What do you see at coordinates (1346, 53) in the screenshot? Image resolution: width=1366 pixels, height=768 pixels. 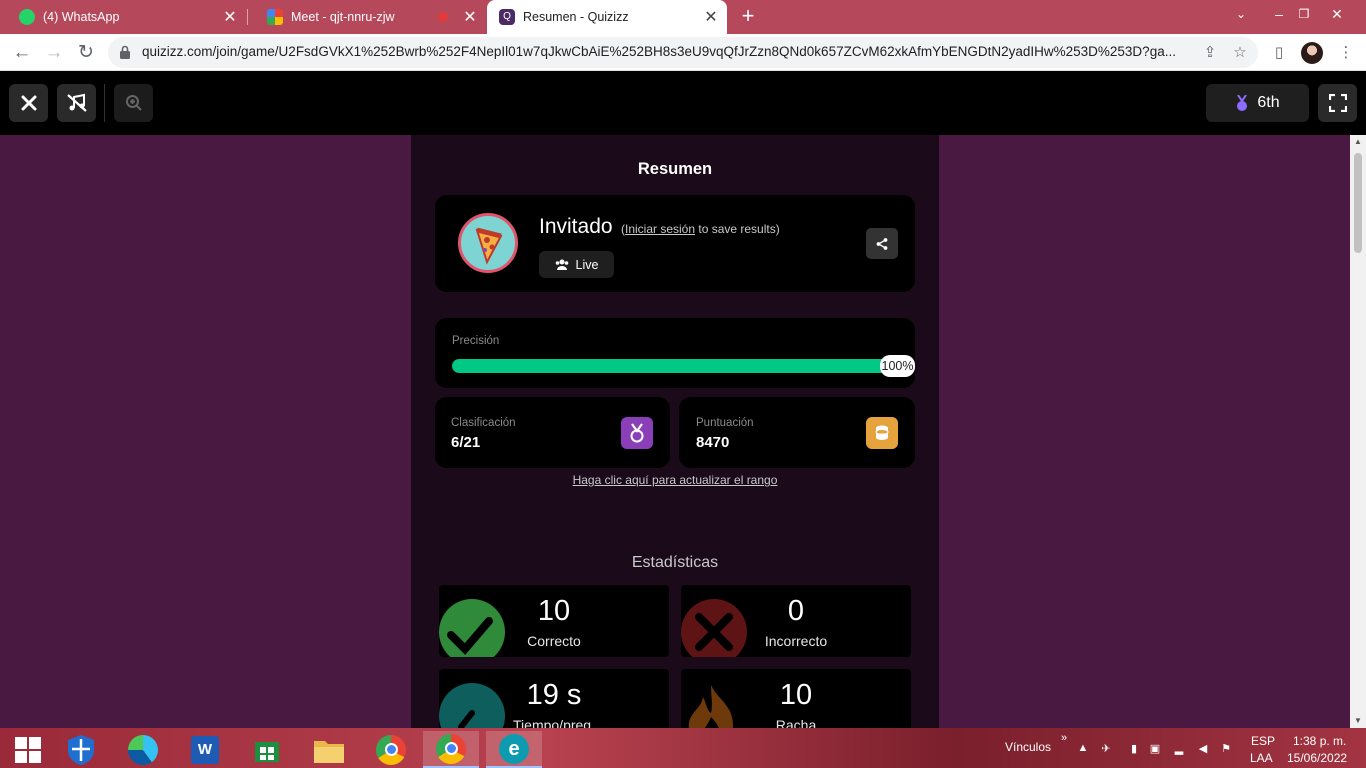 I see `menu-kebab-icon: ⋮` at bounding box center [1346, 53].